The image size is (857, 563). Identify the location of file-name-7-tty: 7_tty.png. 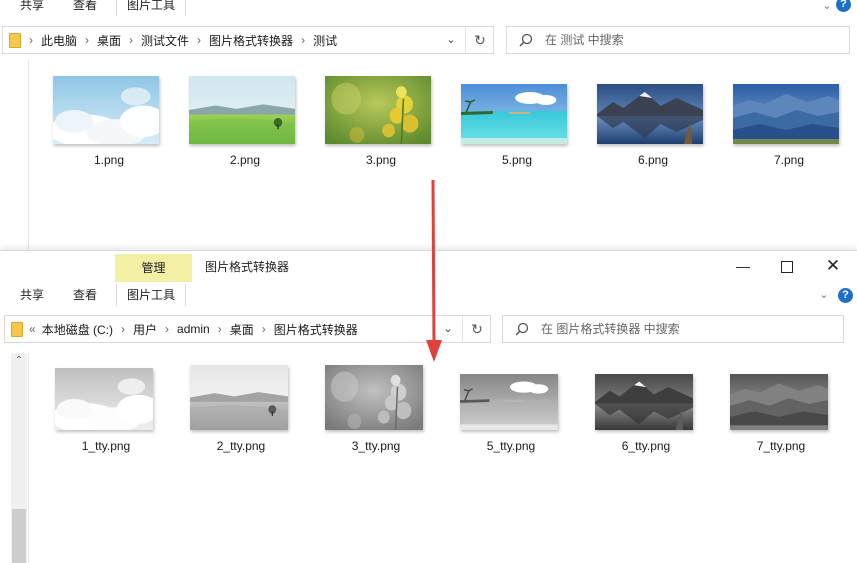
(781, 446).